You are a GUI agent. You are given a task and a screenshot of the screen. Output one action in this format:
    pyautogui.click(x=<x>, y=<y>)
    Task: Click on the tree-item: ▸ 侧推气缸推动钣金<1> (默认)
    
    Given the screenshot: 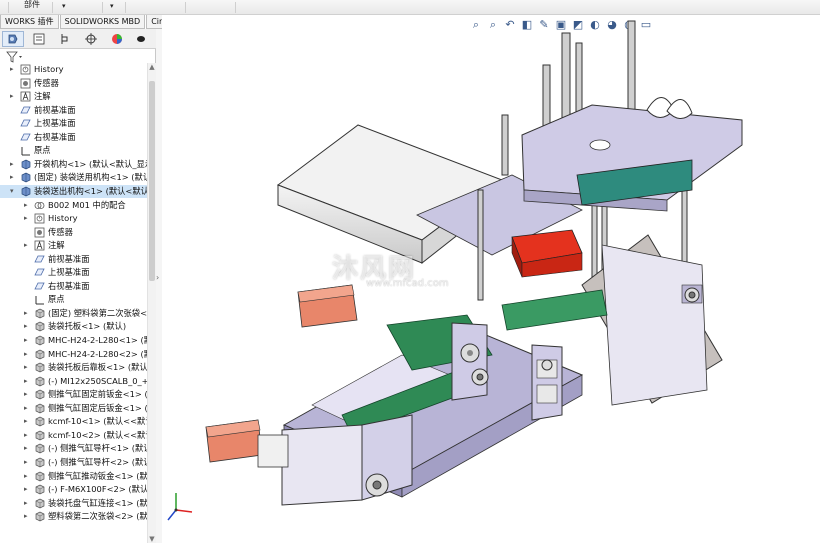 What is the action you would take?
    pyautogui.click(x=73, y=477)
    